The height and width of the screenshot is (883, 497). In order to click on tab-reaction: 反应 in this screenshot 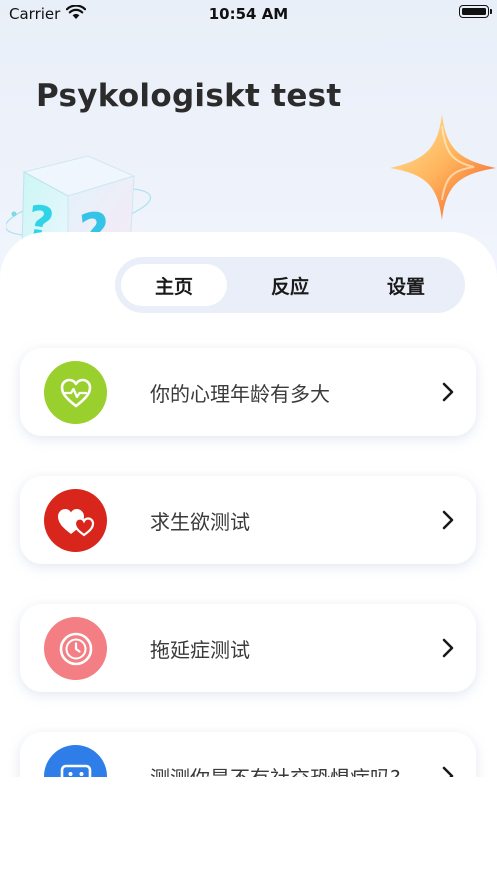, I will do `click(290, 285)`.